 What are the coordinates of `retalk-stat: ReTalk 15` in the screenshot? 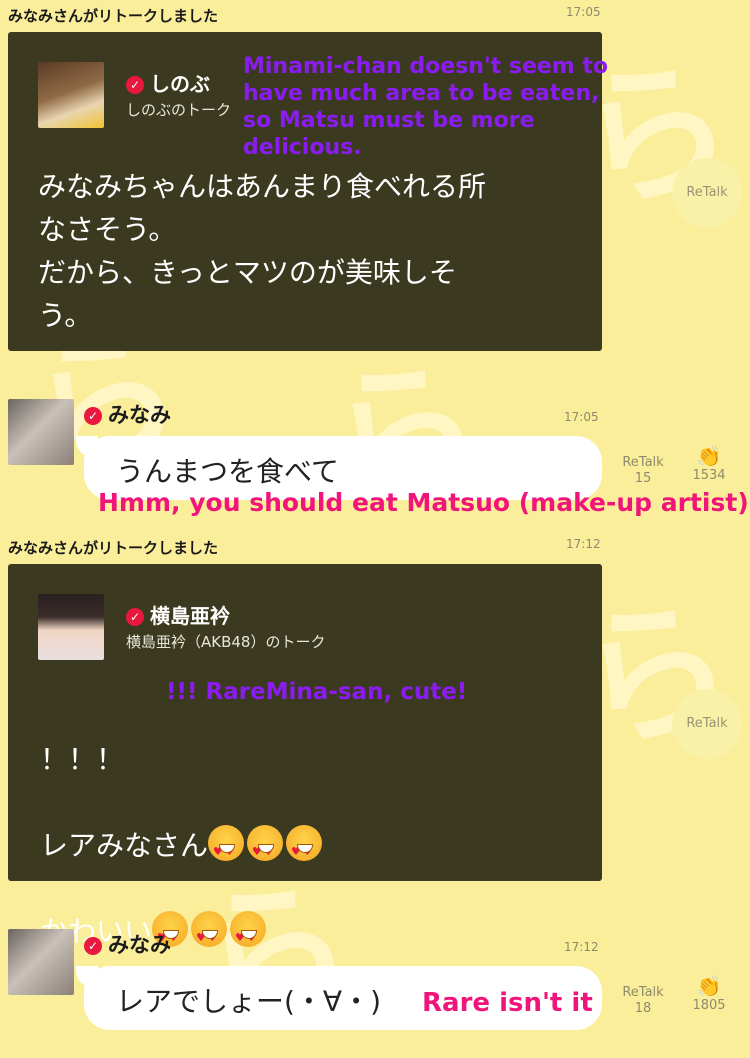 It's located at (643, 471).